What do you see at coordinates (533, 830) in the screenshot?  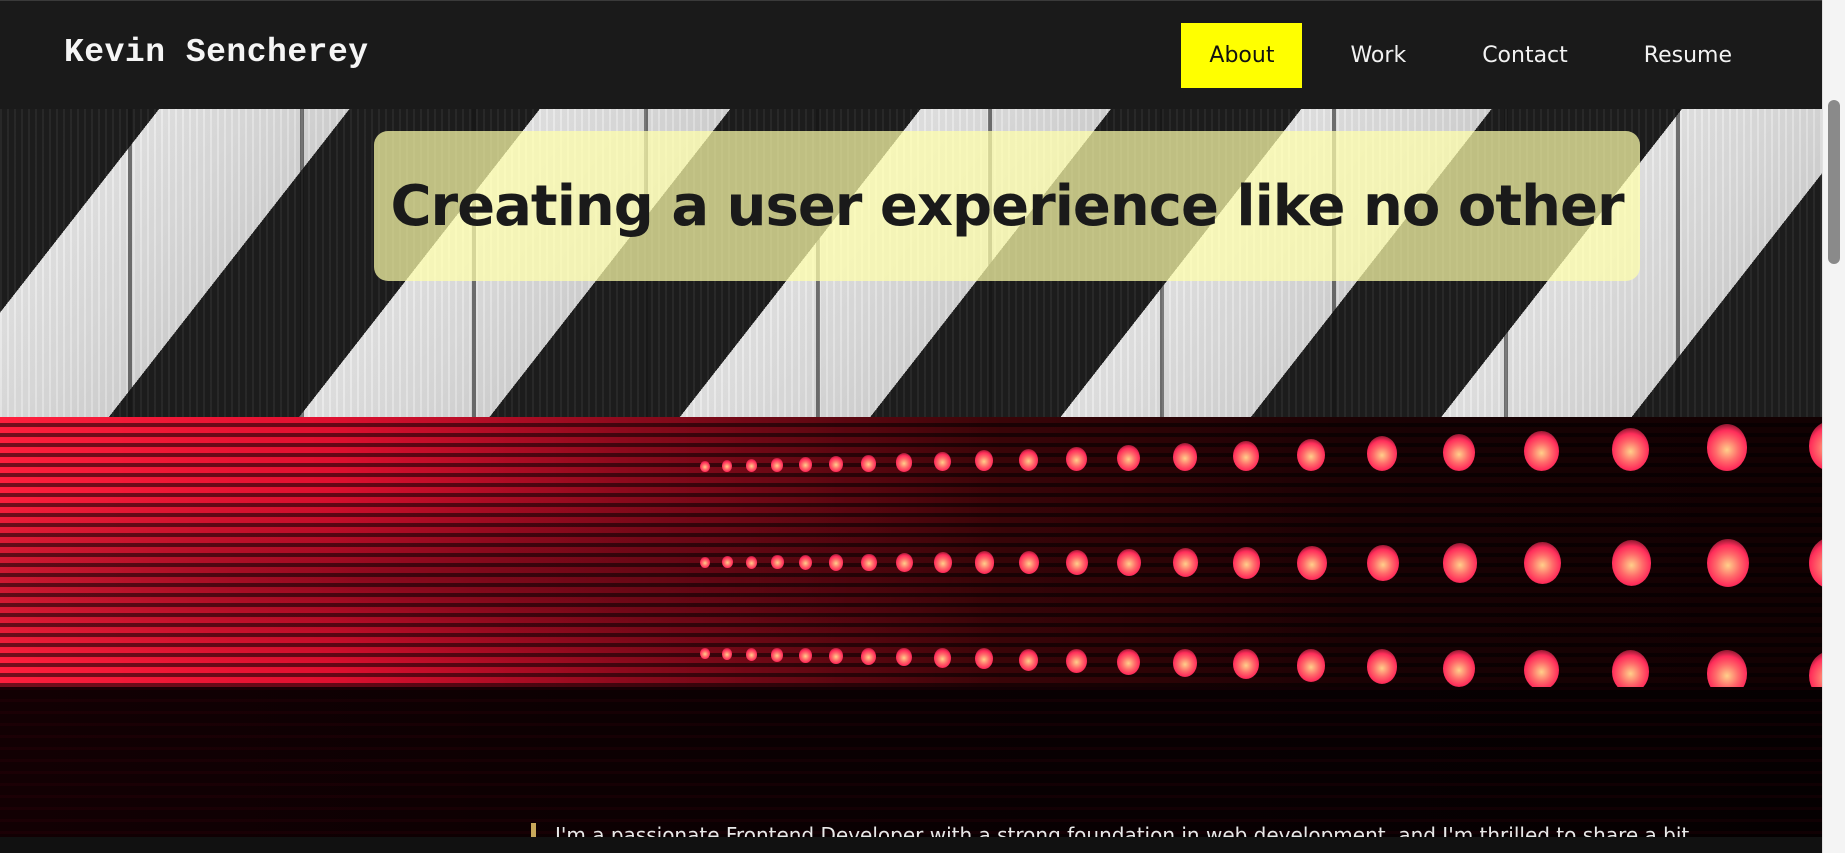 I see `quote-bar` at bounding box center [533, 830].